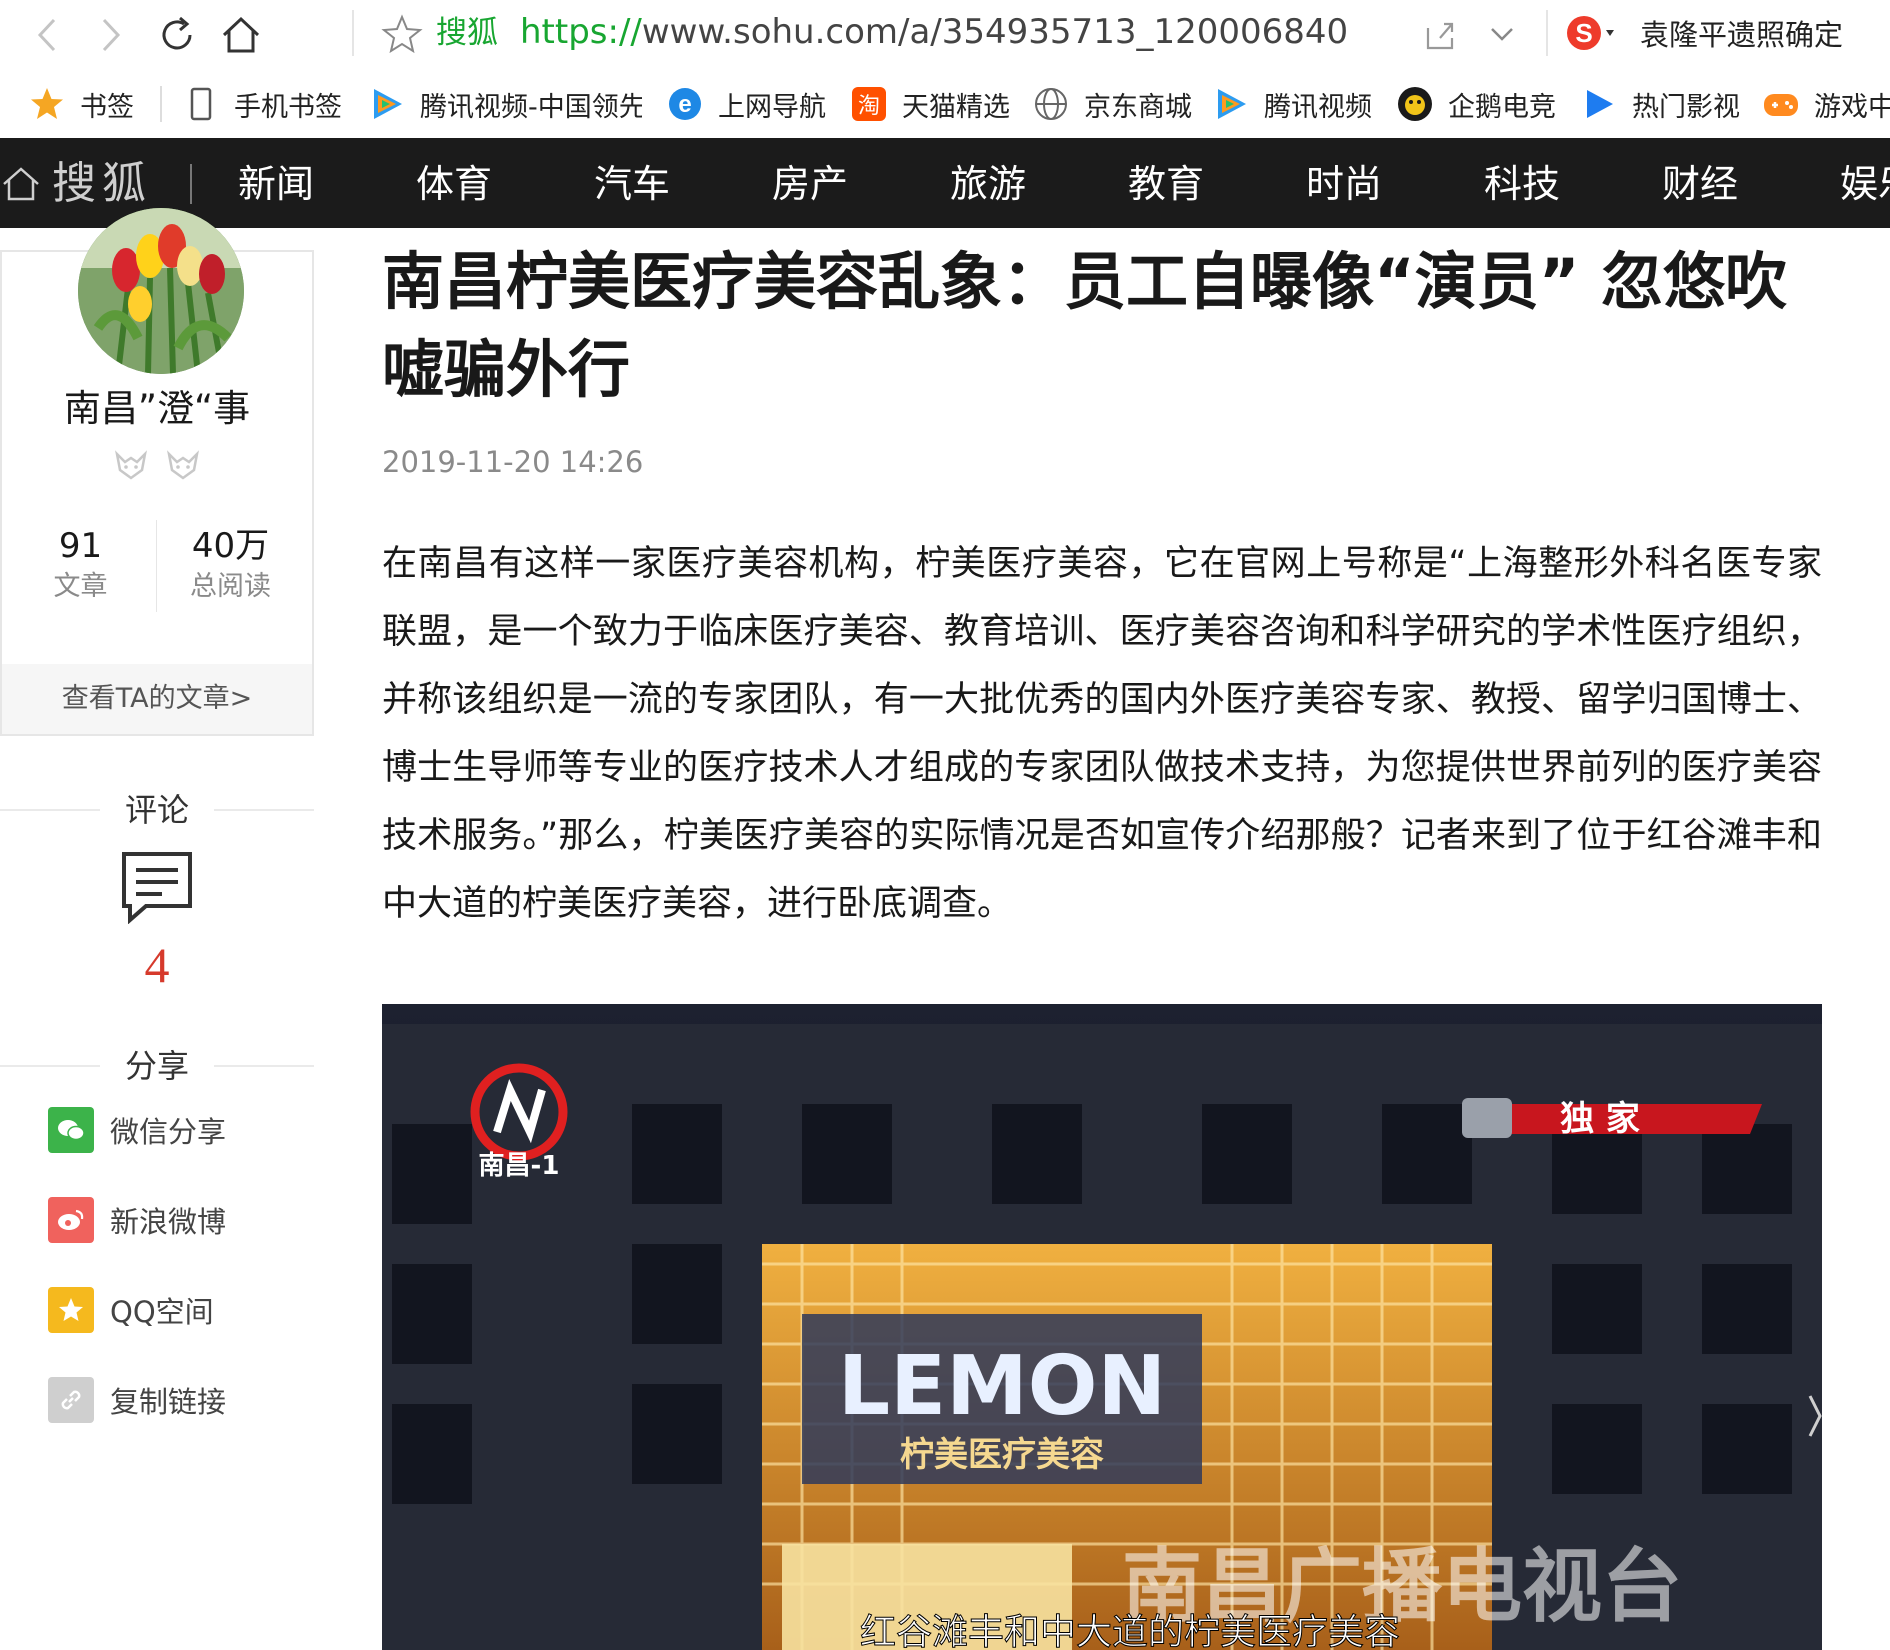 This screenshot has width=1890, height=1650. What do you see at coordinates (1292, 104) in the screenshot?
I see `bookmark-item: 腾讯视频` at bounding box center [1292, 104].